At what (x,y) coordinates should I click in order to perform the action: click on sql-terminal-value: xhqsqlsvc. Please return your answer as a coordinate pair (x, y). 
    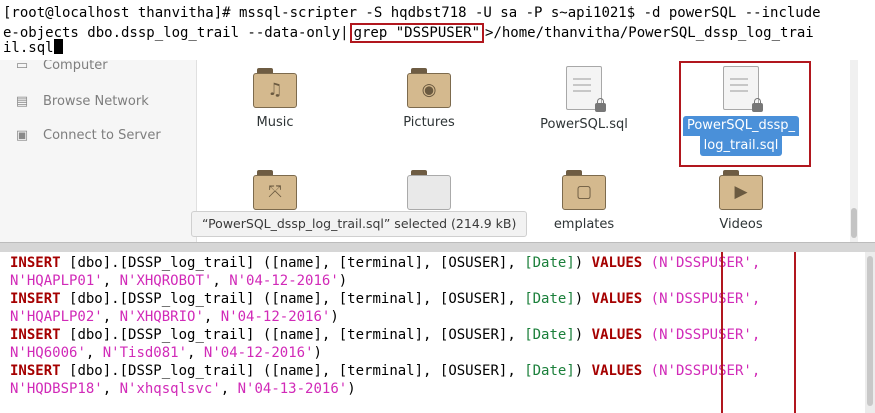
    Looking at the image, I should click on (174, 389).